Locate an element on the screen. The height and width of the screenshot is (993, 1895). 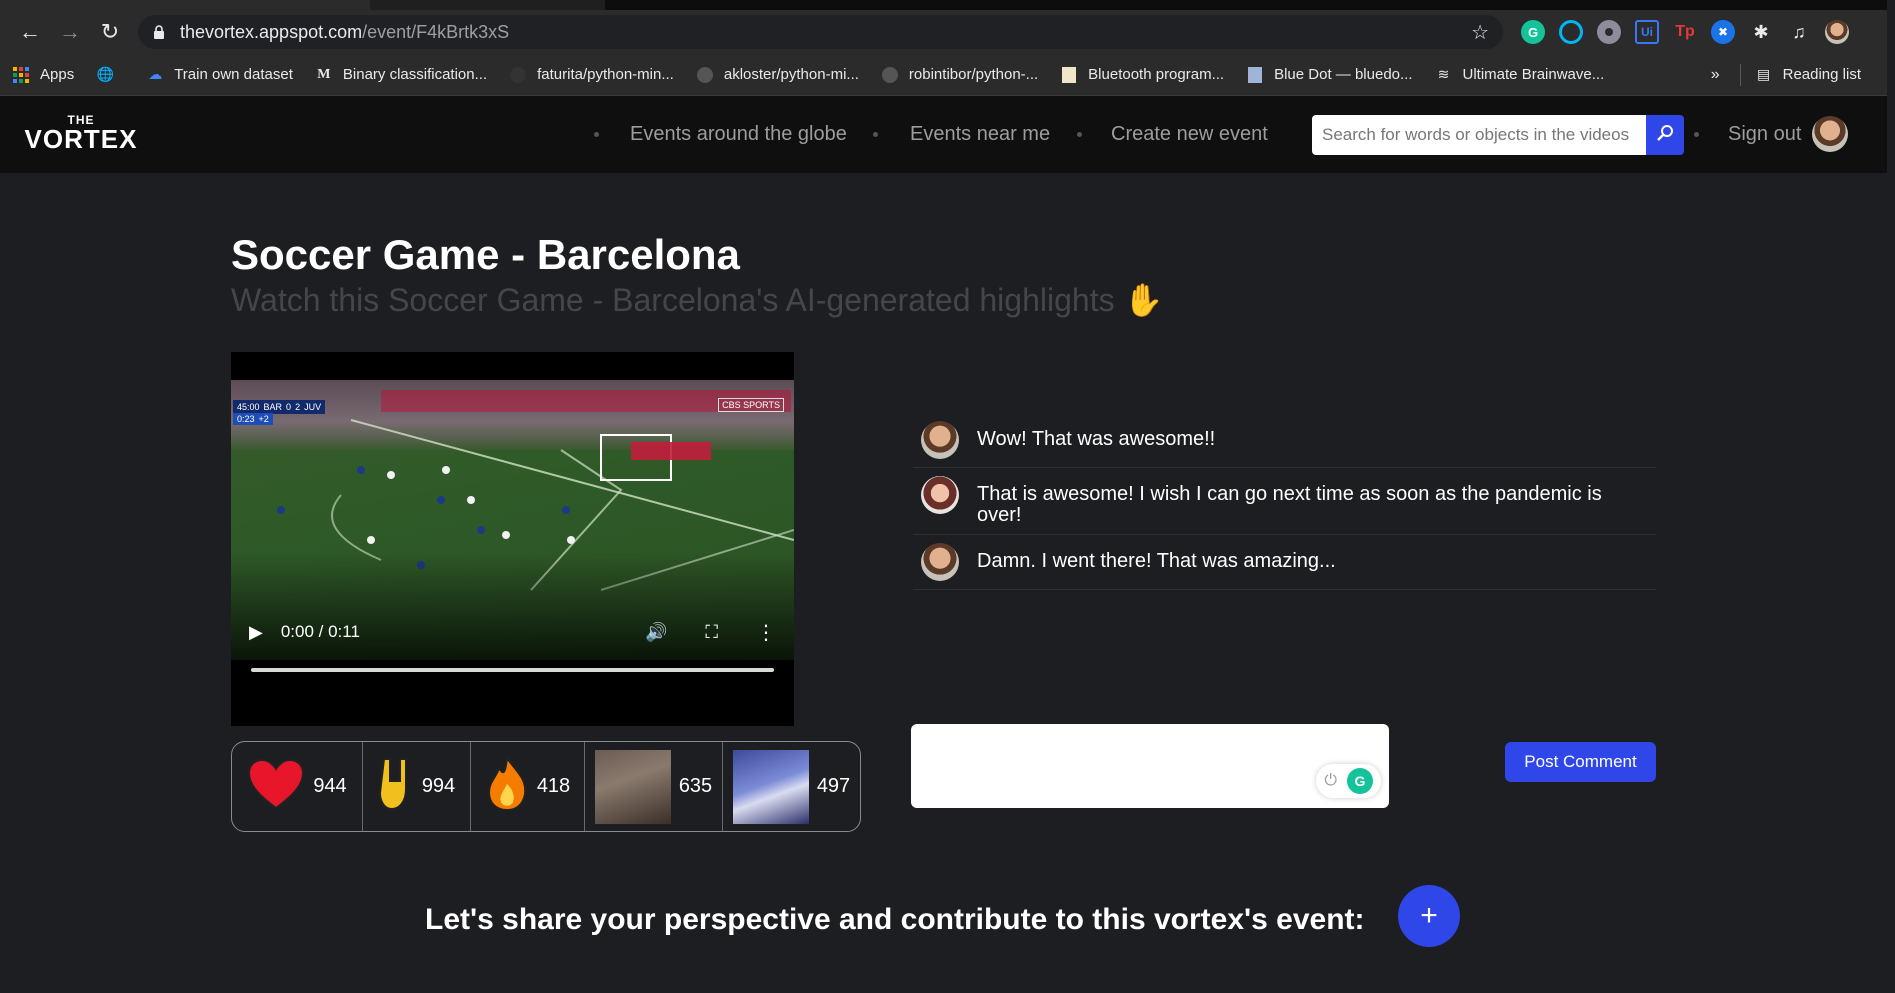
reaction-heart: 944 is located at coordinates (297, 786).